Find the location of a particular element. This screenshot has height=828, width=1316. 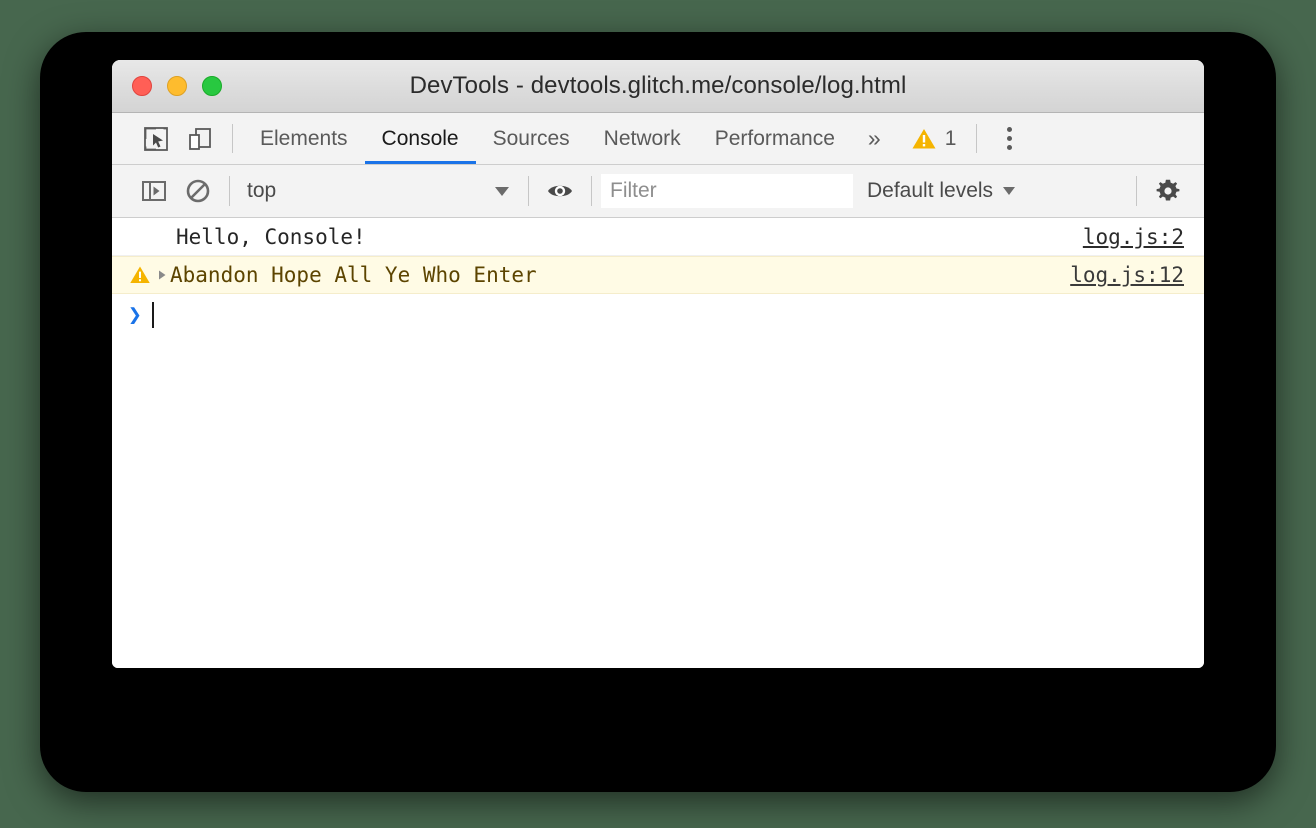

console-message-text: Abandon Hope All Ye Who Enter is located at coordinates (353, 275).